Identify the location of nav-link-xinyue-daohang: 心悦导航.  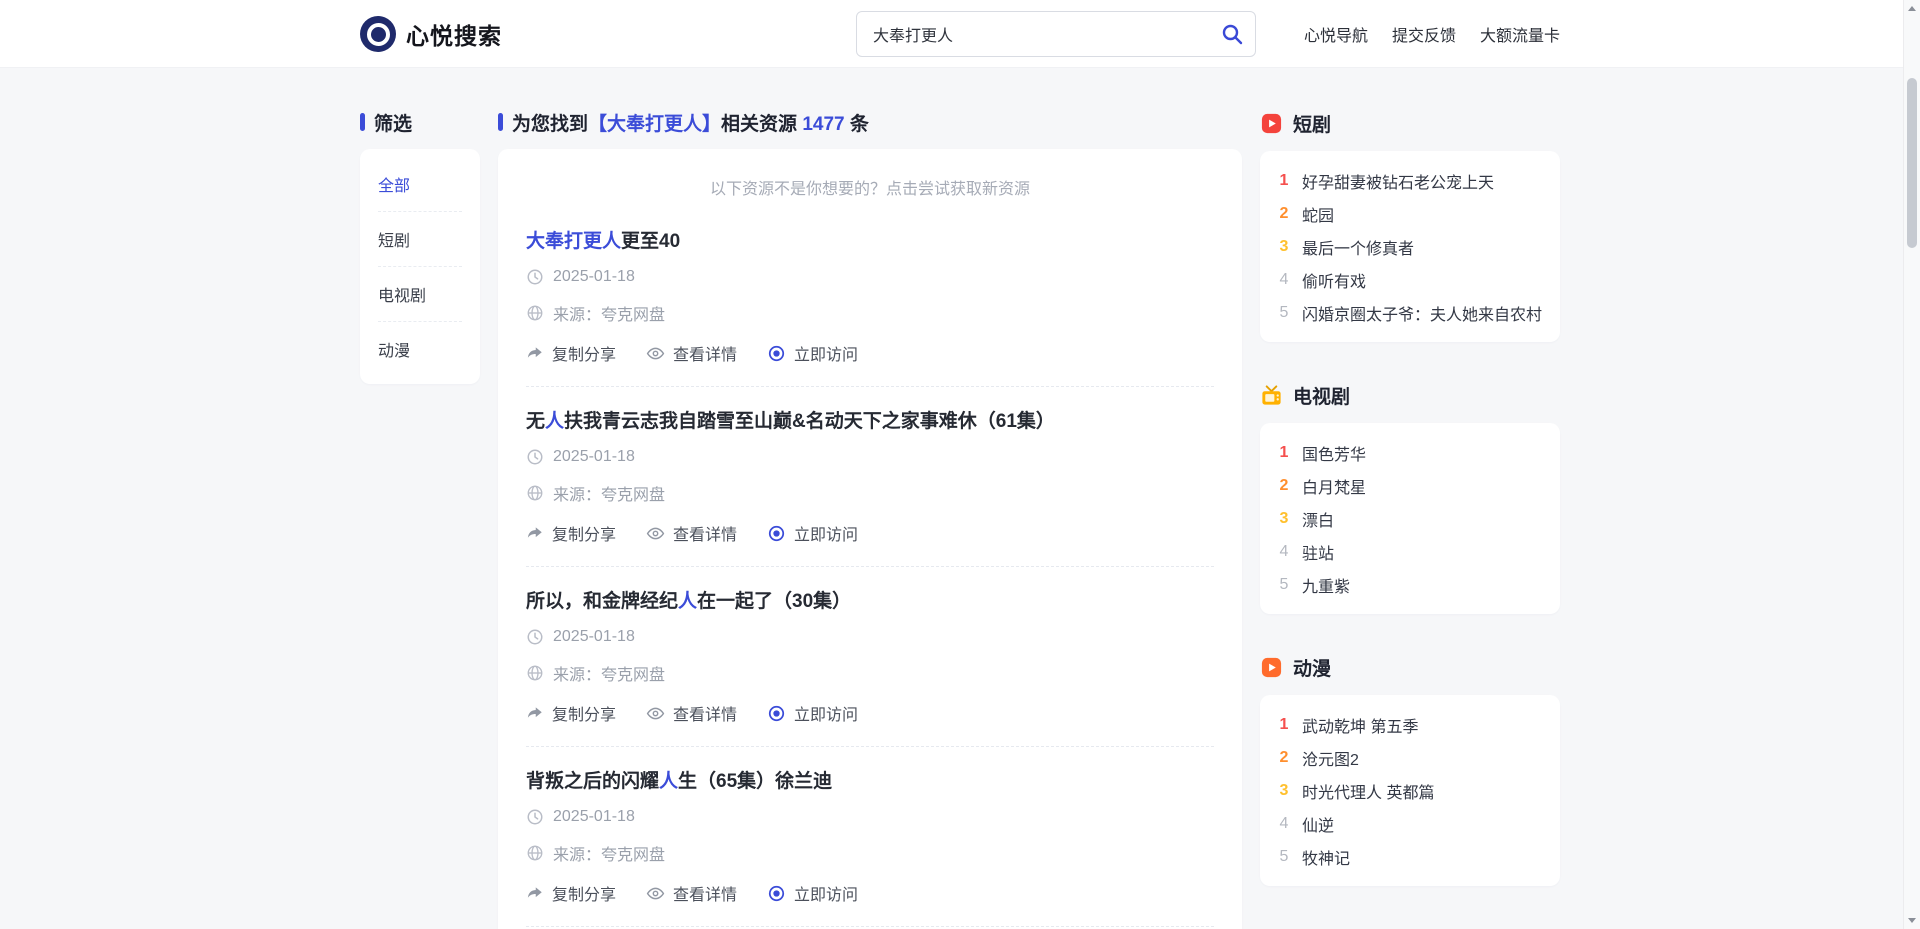
(1336, 34).